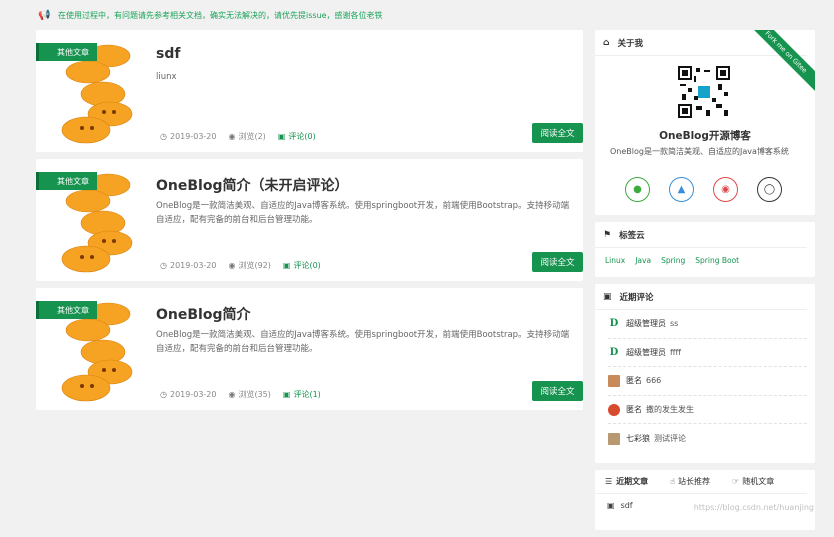  I want to click on comment-text: ss, so click(674, 323).